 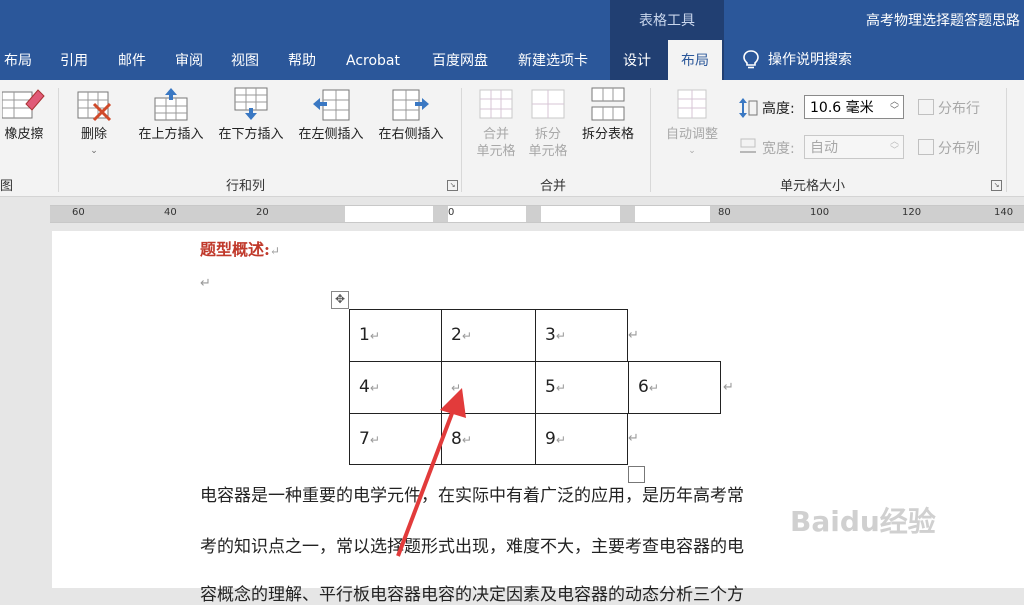 I want to click on insert-left-icon, so click(x=331, y=105).